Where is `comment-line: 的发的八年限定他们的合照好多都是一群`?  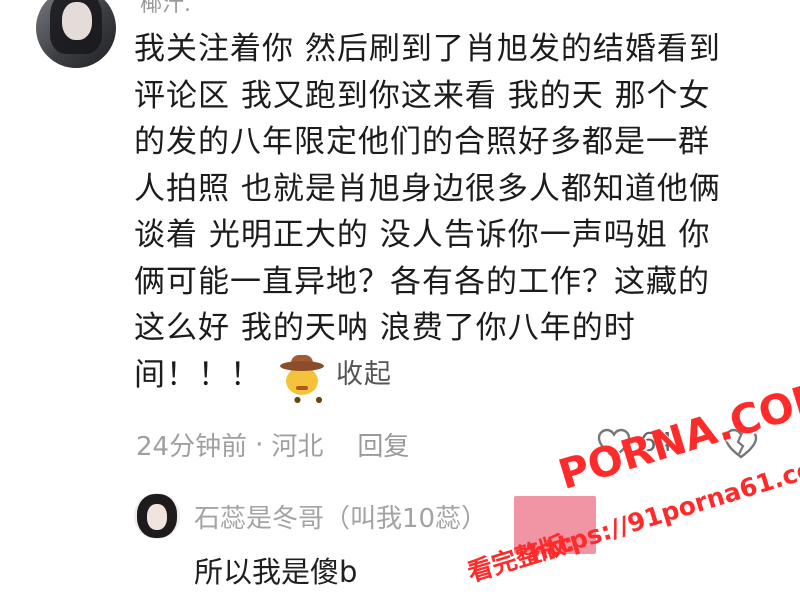 comment-line: 的发的八年限定他们的合照好多都是一群 is located at coordinates (422, 142).